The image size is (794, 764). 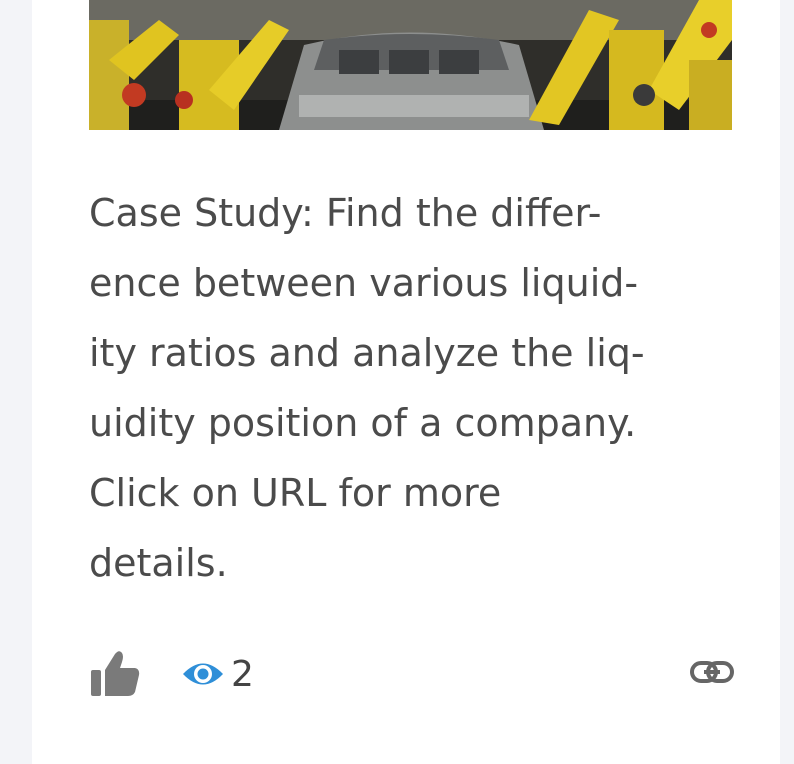 I want to click on description-line: uidity position of a company., so click(x=363, y=423).